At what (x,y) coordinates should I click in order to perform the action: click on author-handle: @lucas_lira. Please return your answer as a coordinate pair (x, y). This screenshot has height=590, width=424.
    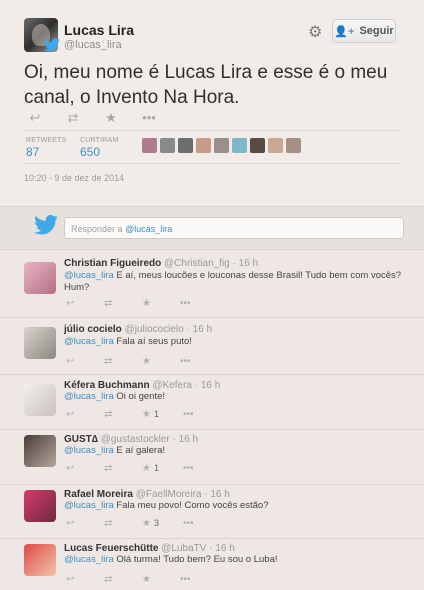
    Looking at the image, I should click on (93, 45).